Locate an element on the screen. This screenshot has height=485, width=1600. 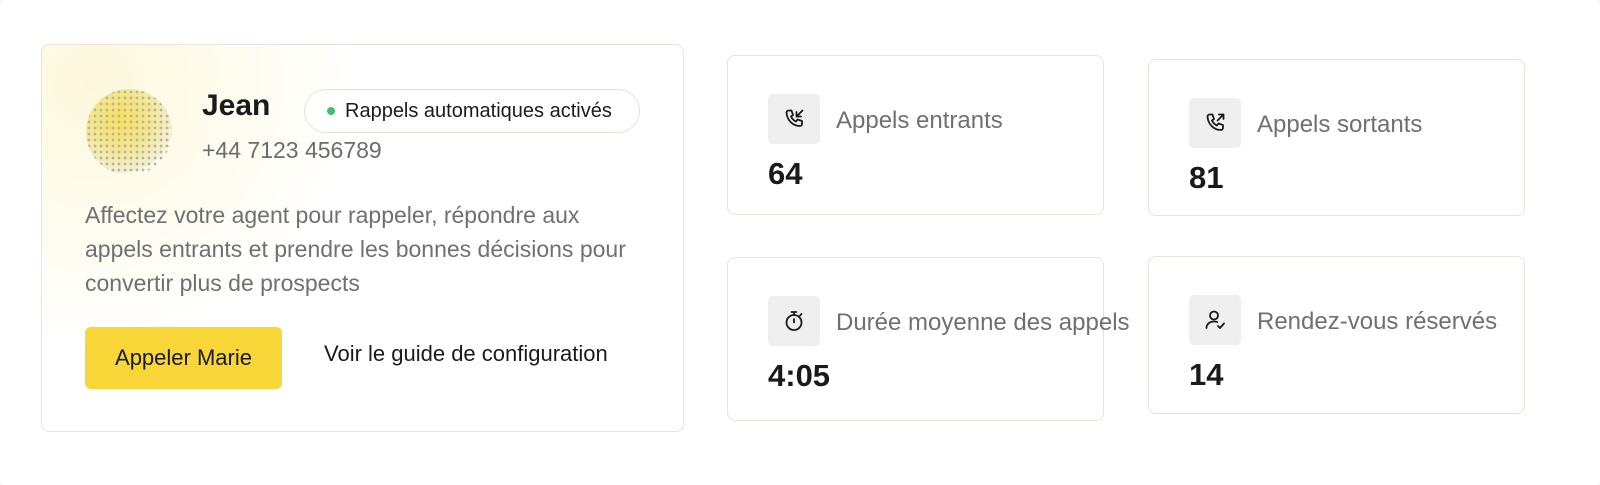
stat-value: 14 is located at coordinates (1206, 374).